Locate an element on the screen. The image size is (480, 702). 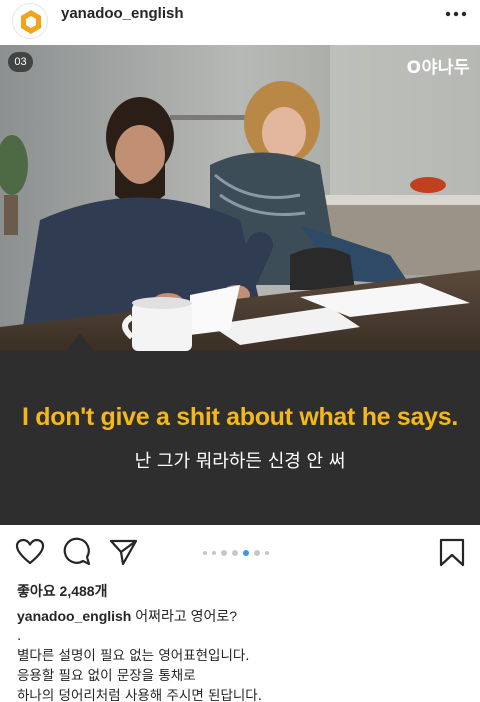
caption-first-line: yanadoo_english 어쩌라고 영어로? is located at coordinates (127, 616).